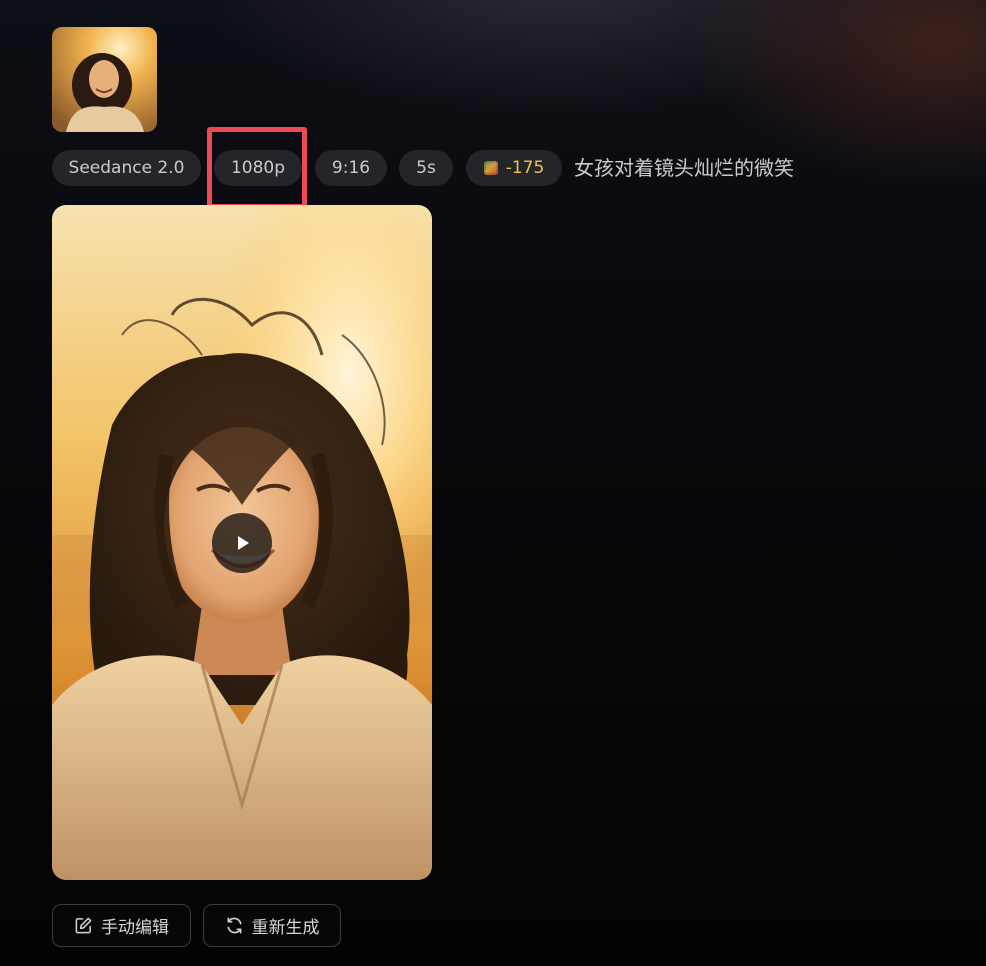  I want to click on manual-edit-button: 手动编辑, so click(121, 925).